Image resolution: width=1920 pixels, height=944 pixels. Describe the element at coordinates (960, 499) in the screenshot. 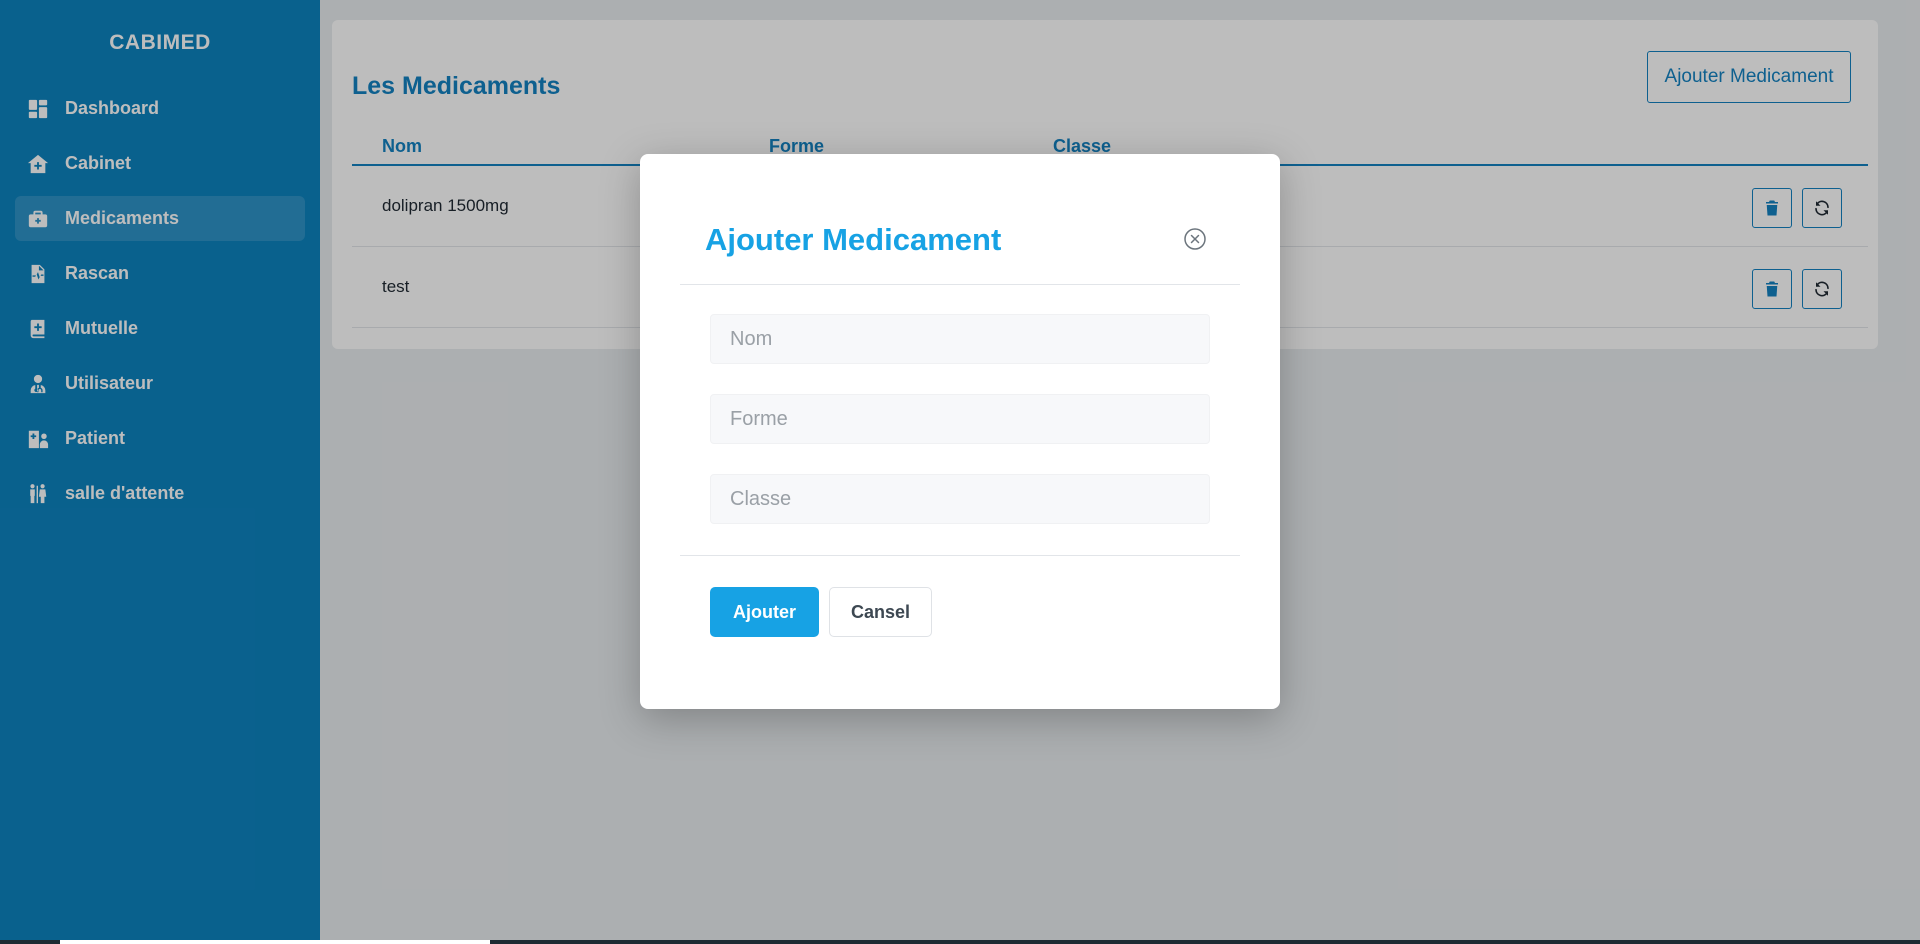

I see `classe-field` at that location.